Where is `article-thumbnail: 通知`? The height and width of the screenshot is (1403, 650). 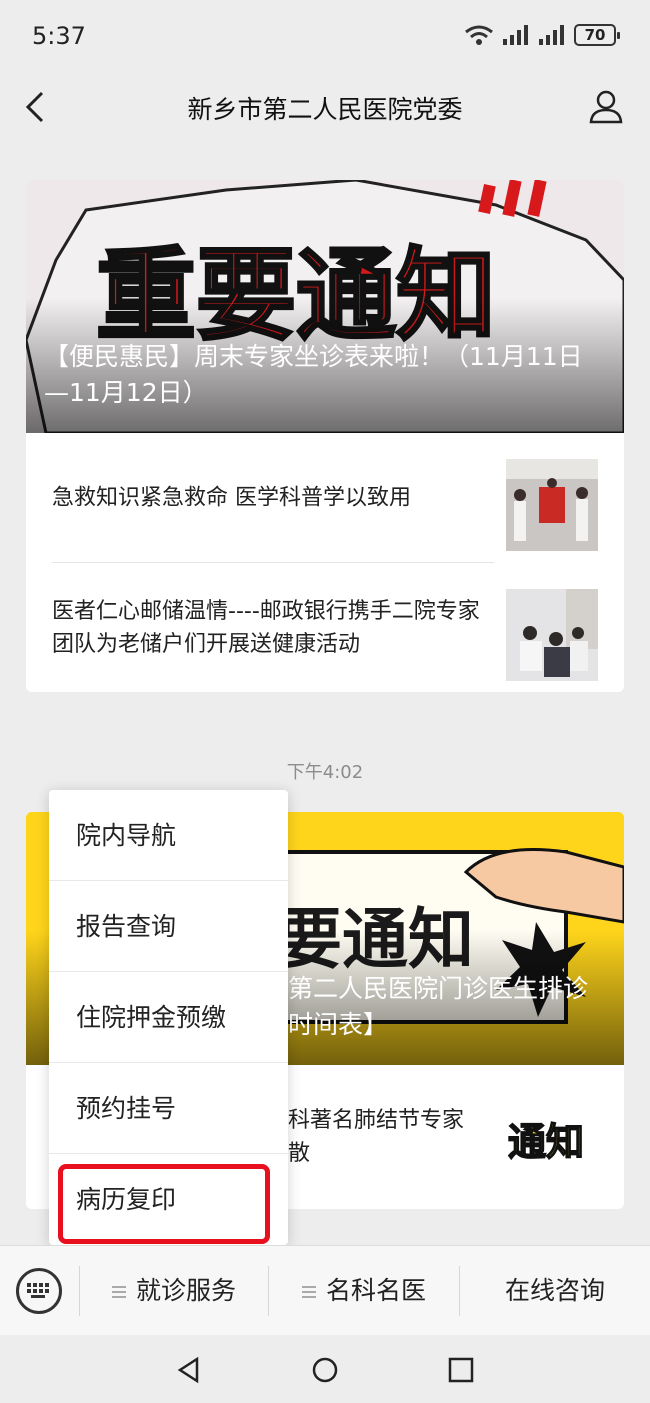
article-thumbnail: 通知 is located at coordinates (552, 1141).